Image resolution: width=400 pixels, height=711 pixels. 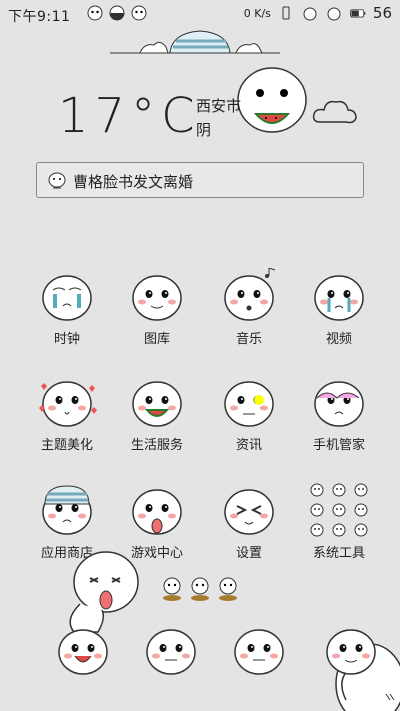 I want to click on system-tools-icon, so click(x=339, y=510).